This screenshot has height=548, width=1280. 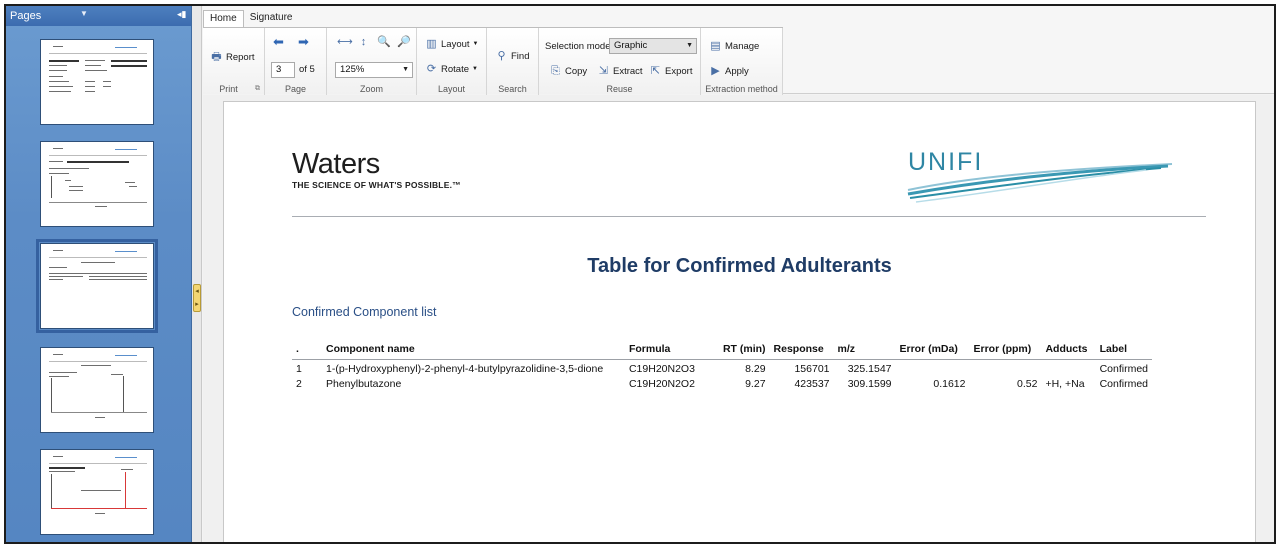 What do you see at coordinates (240, 57) in the screenshot?
I see `report-label: Report` at bounding box center [240, 57].